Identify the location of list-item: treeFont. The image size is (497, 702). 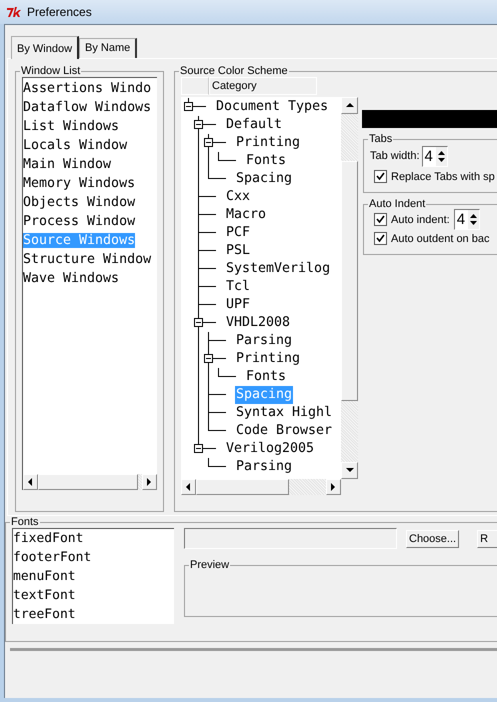
(93, 614).